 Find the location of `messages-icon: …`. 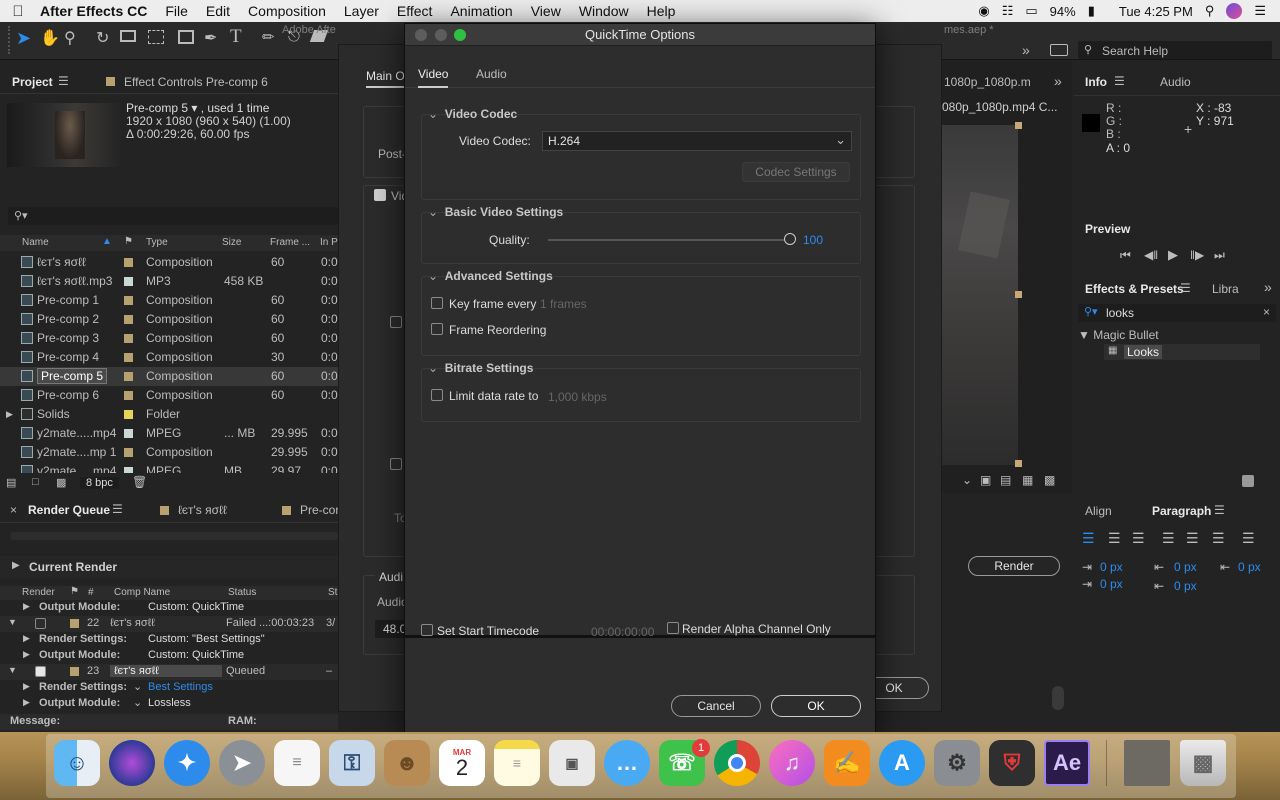

messages-icon: … is located at coordinates (627, 763).